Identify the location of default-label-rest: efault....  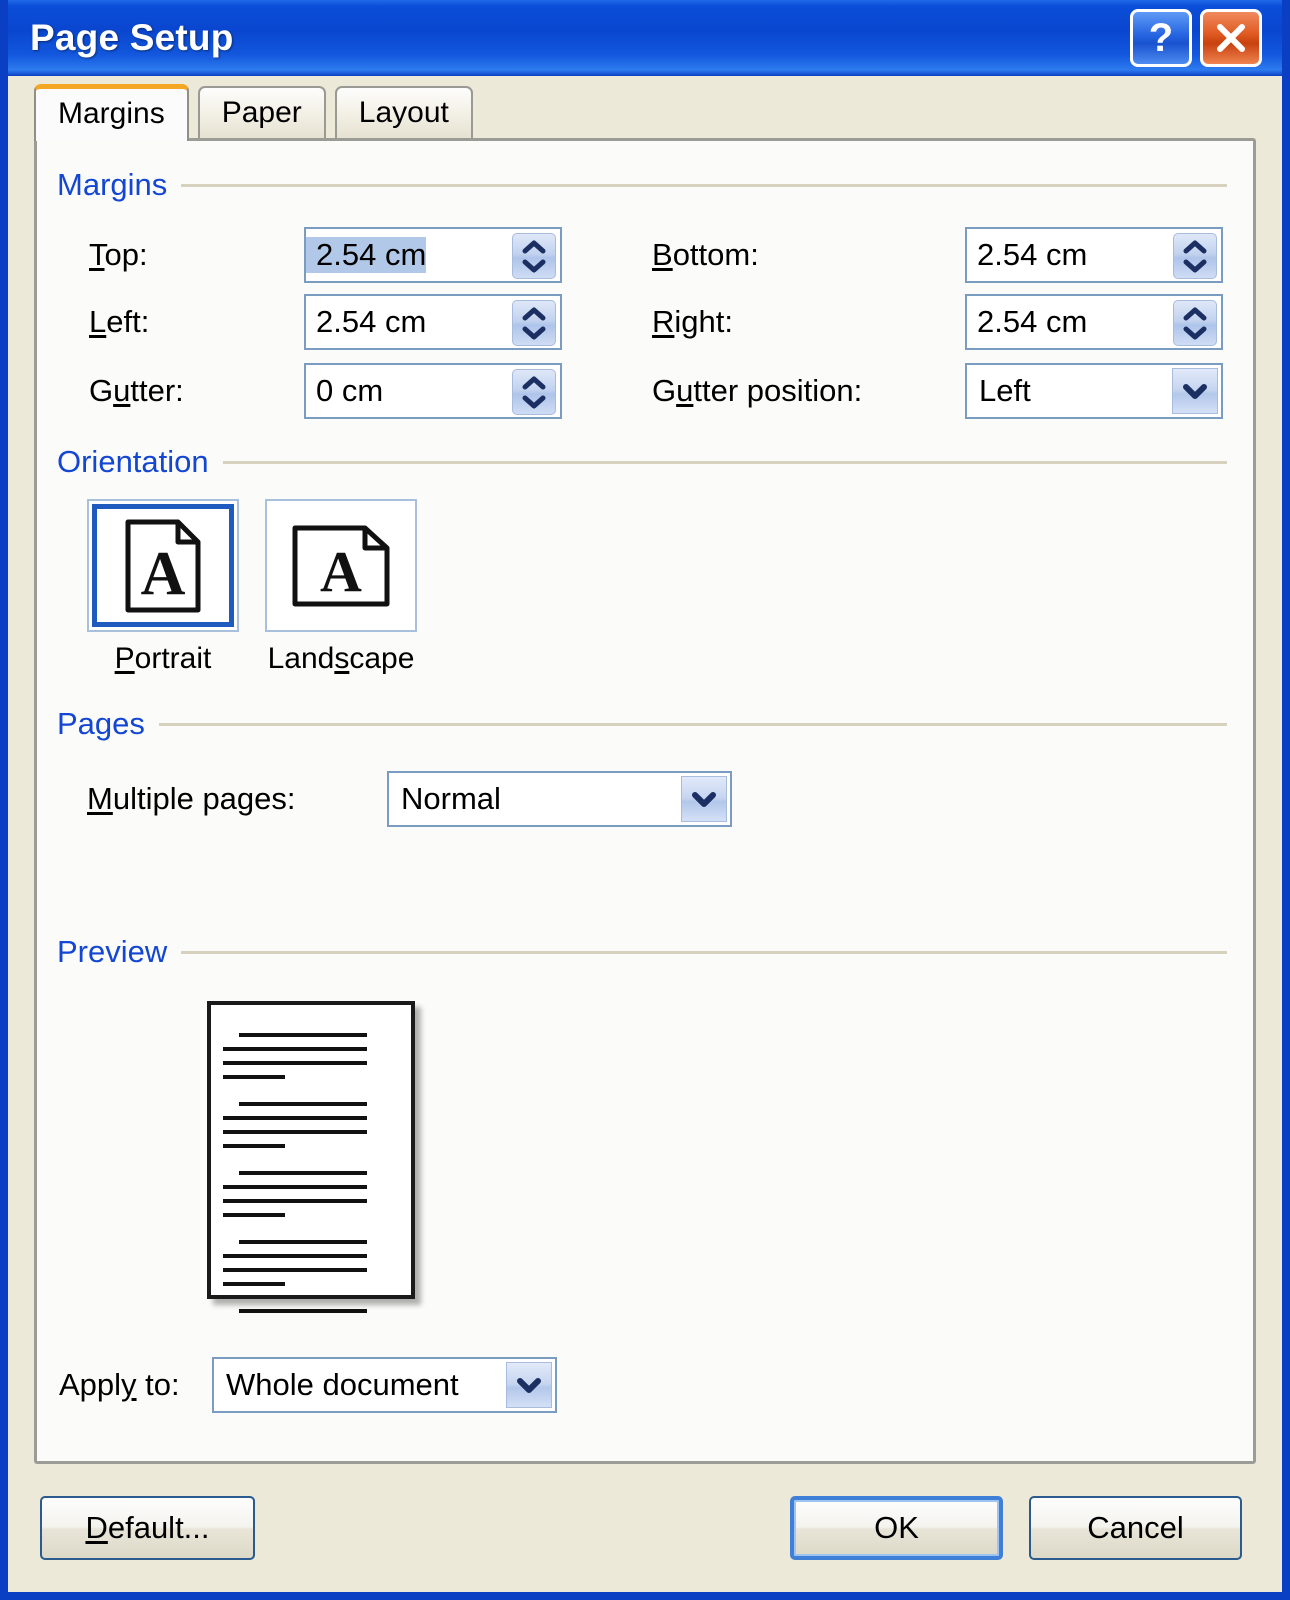
(158, 1527).